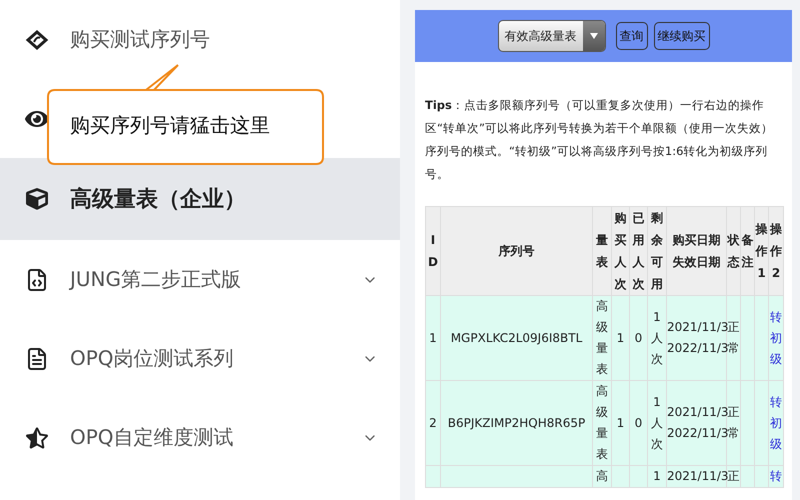 The height and width of the screenshot is (500, 800). What do you see at coordinates (37, 437) in the screenshot?
I see `star-icon` at bounding box center [37, 437].